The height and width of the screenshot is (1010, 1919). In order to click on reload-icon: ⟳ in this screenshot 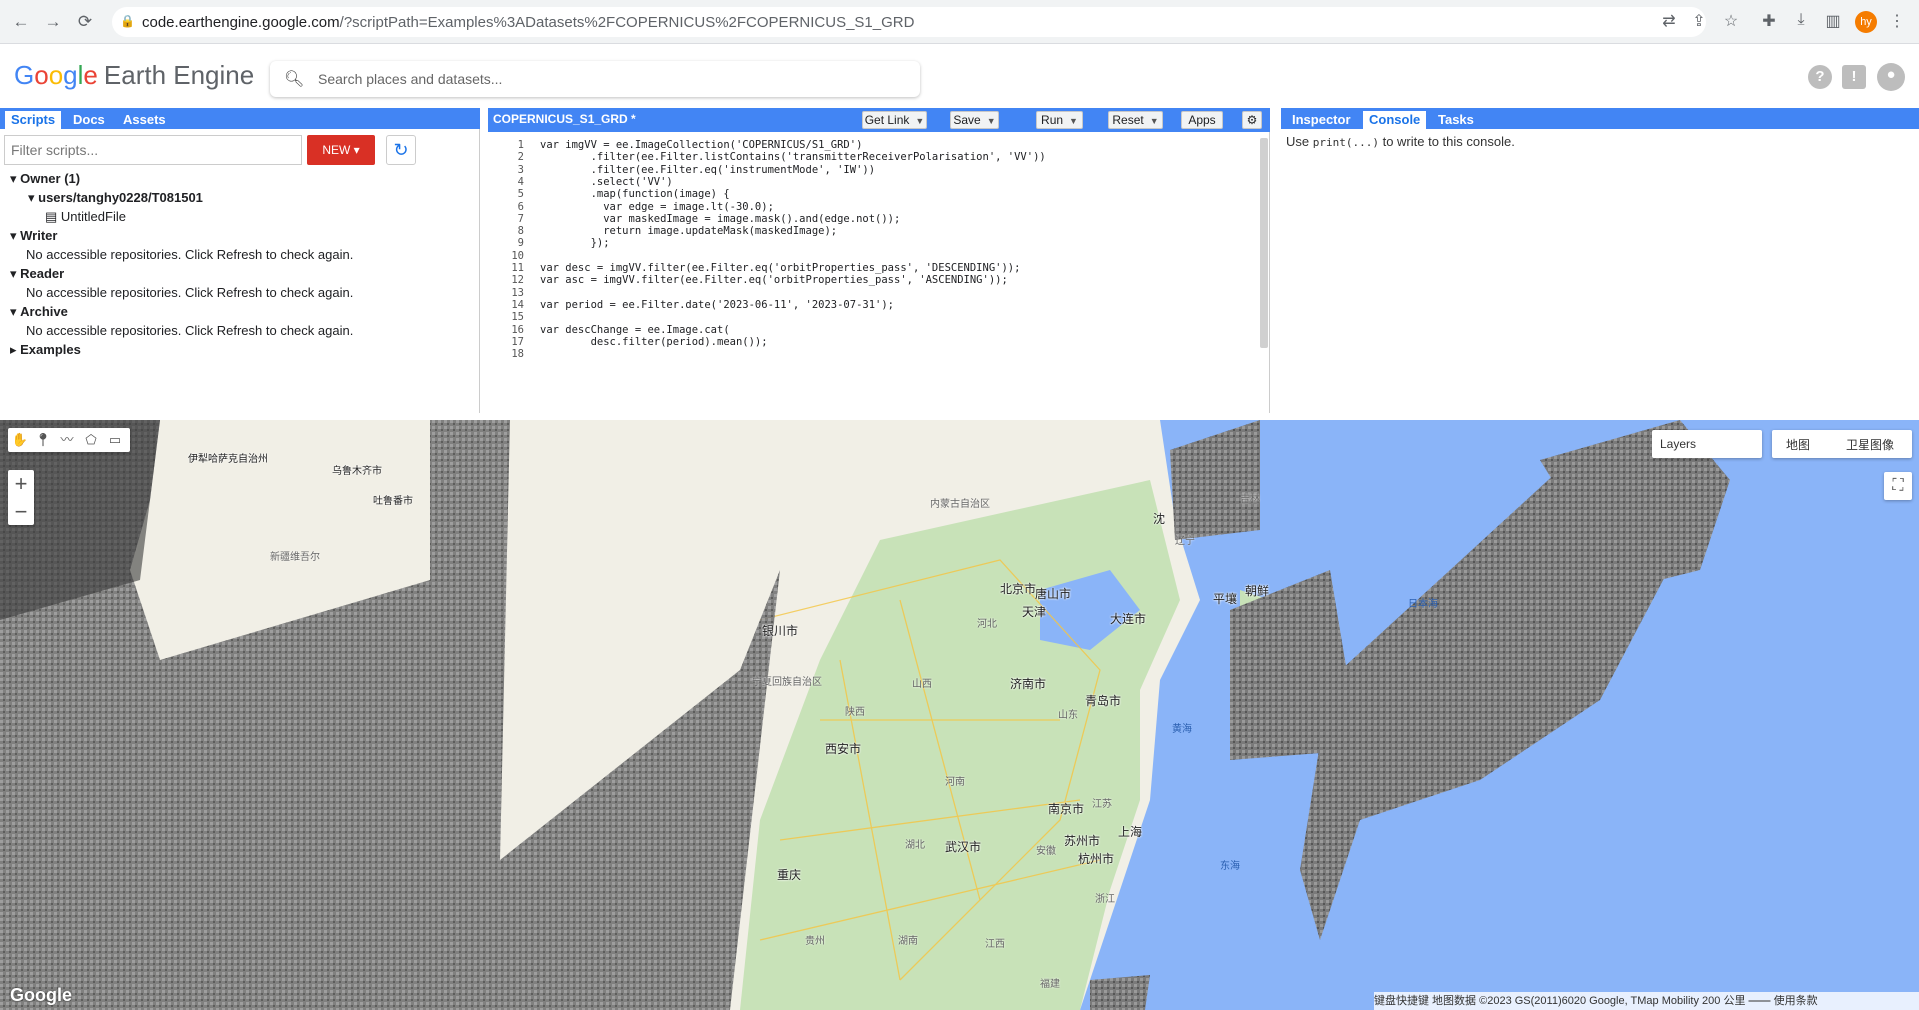, I will do `click(85, 22)`.